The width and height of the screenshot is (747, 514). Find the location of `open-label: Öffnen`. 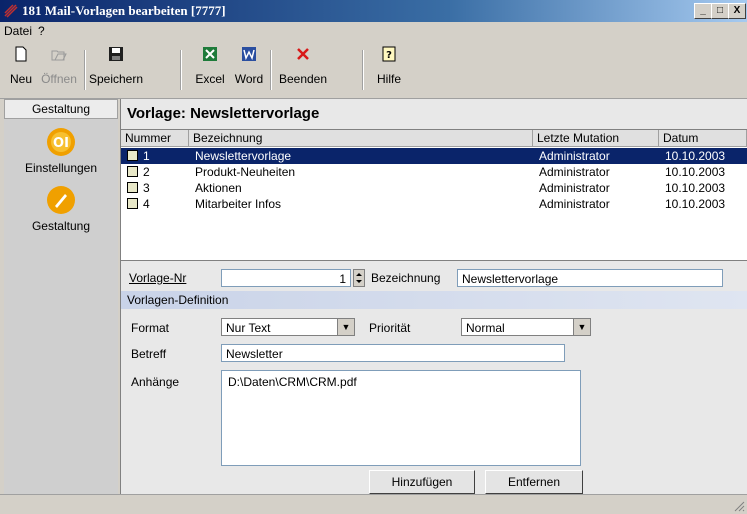

open-label: Öffnen is located at coordinates (59, 79).